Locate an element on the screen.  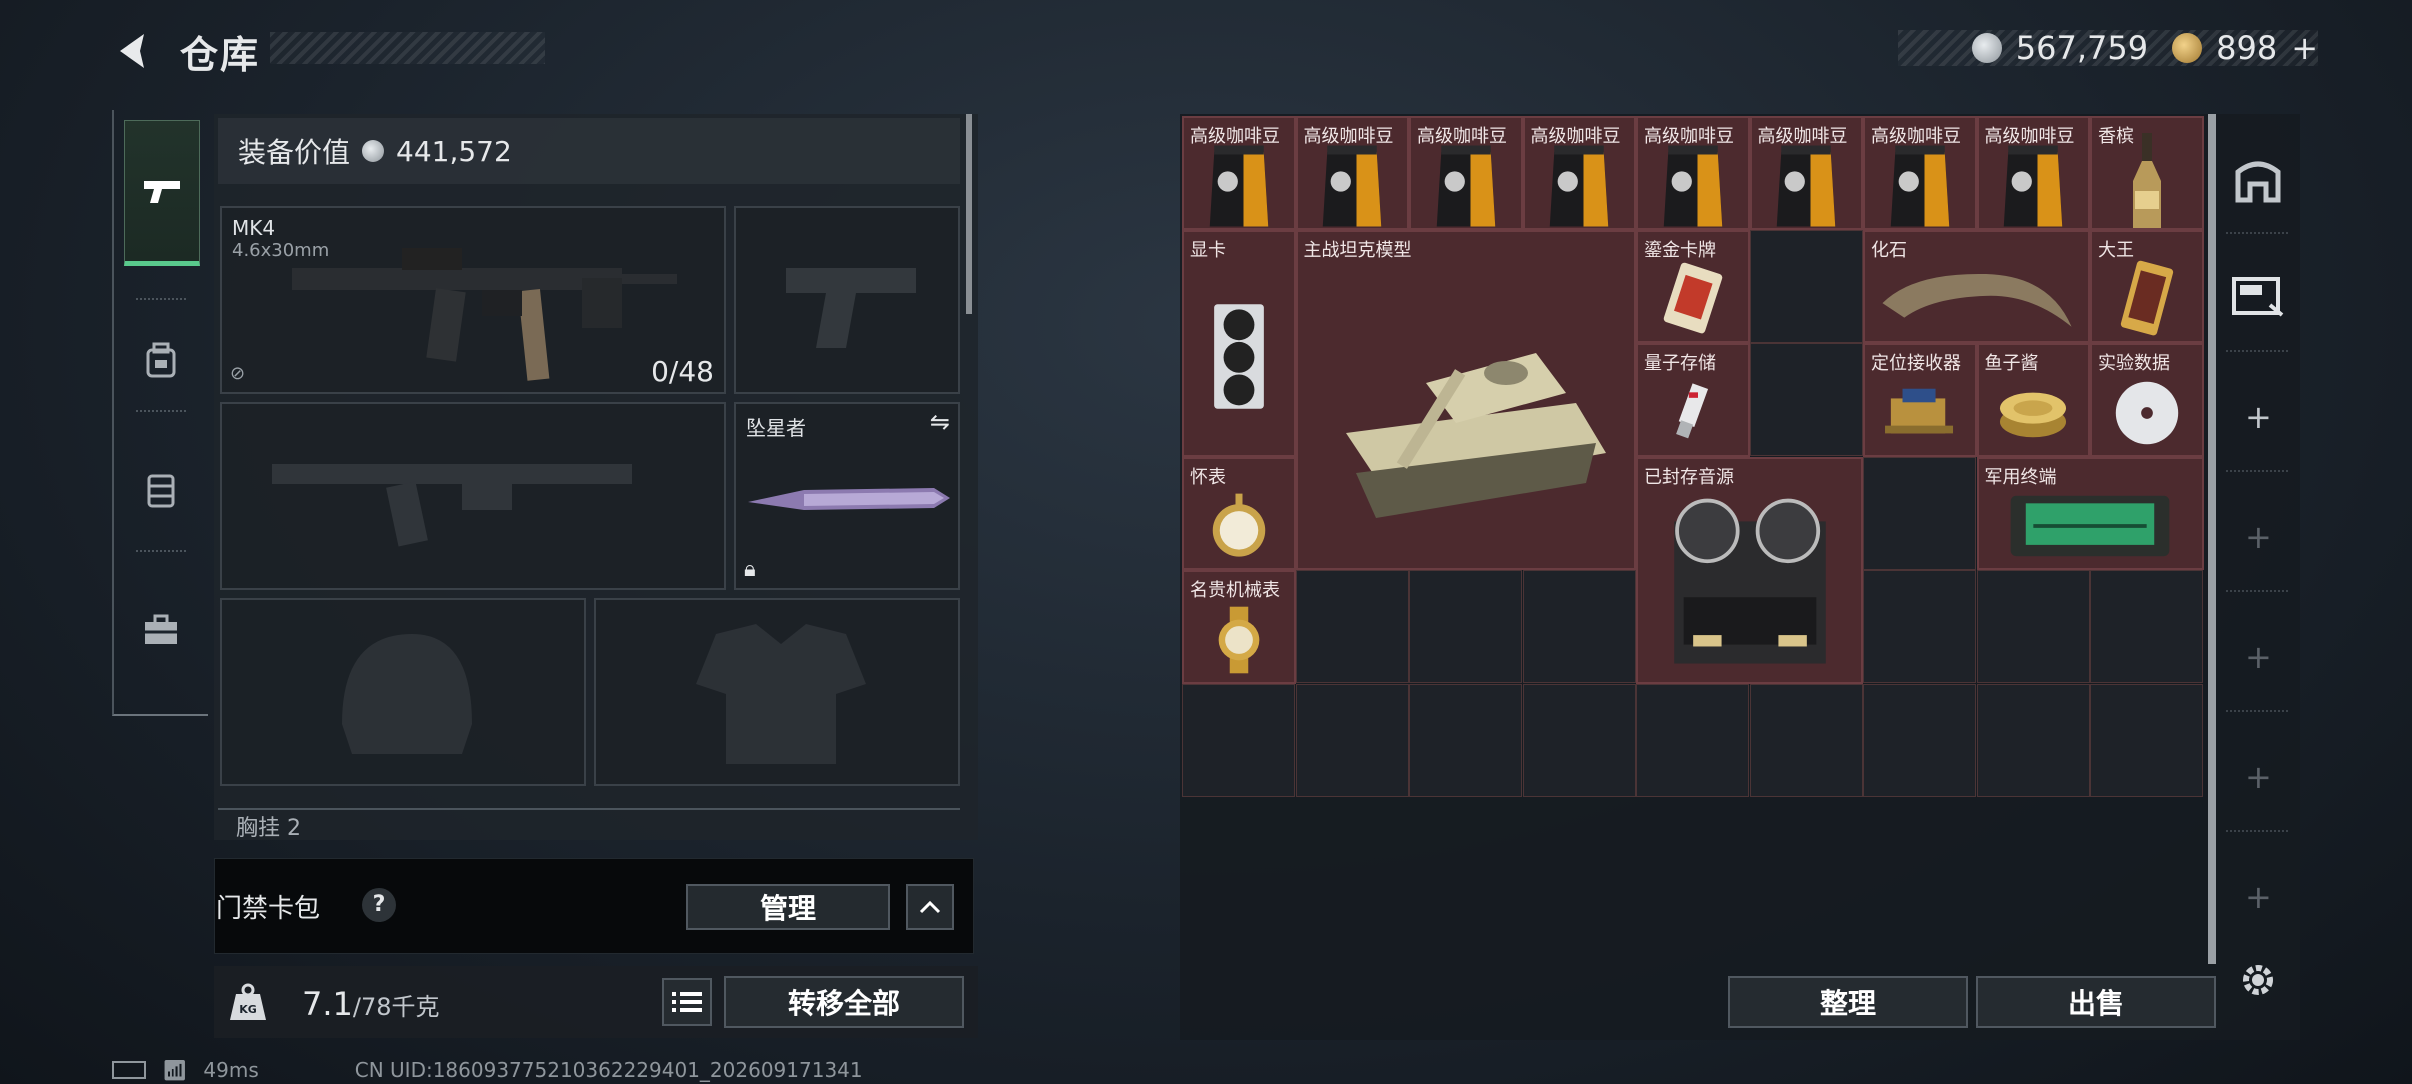
weight-kg-icon: KG is located at coordinates (248, 1002).